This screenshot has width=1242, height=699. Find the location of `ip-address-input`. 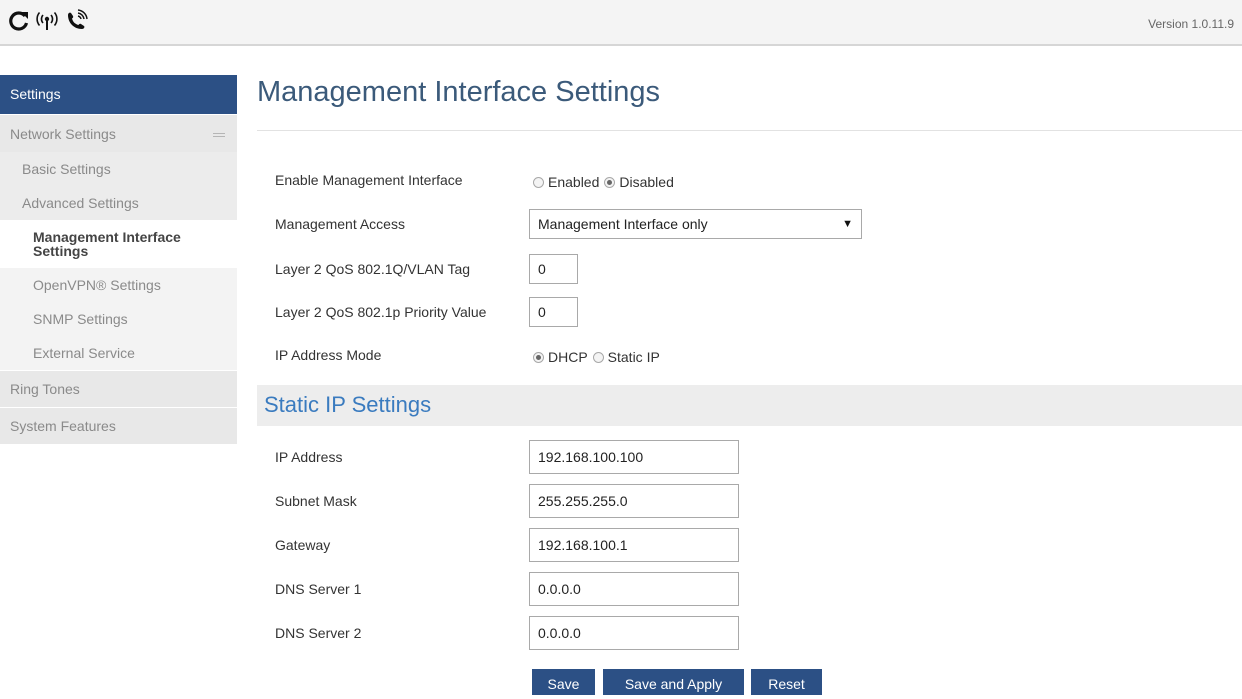

ip-address-input is located at coordinates (634, 457).